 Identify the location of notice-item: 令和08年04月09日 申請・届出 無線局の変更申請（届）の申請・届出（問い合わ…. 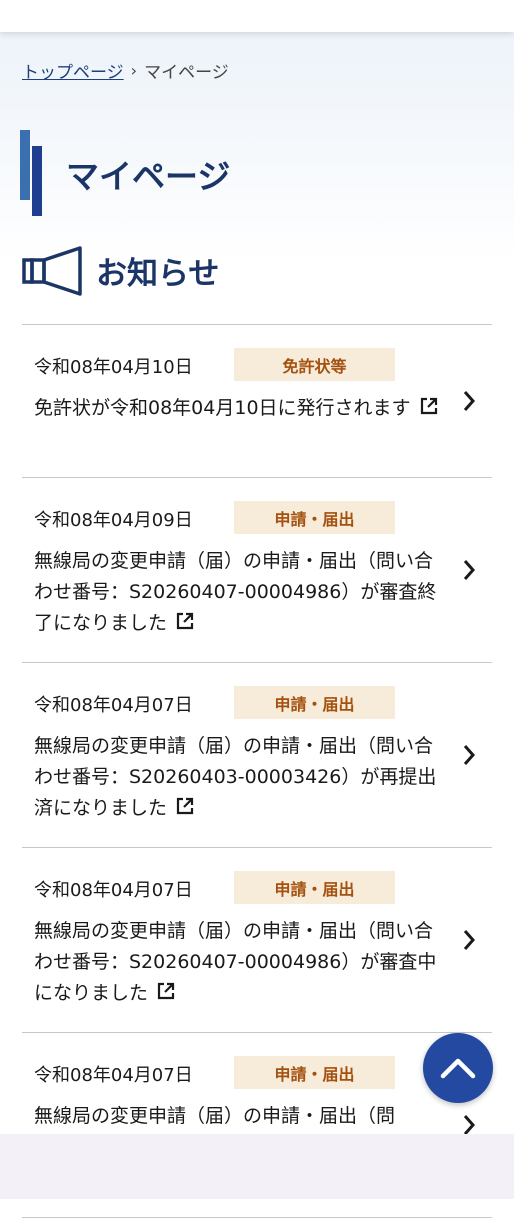
(257, 570).